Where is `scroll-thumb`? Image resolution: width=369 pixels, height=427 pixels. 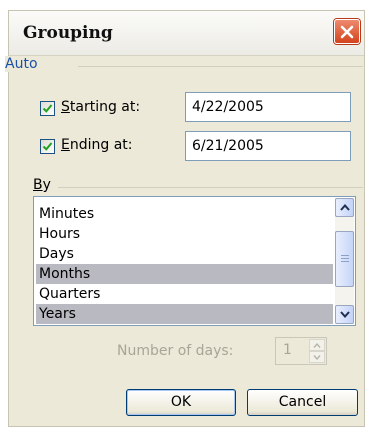
scroll-thumb is located at coordinates (344, 259).